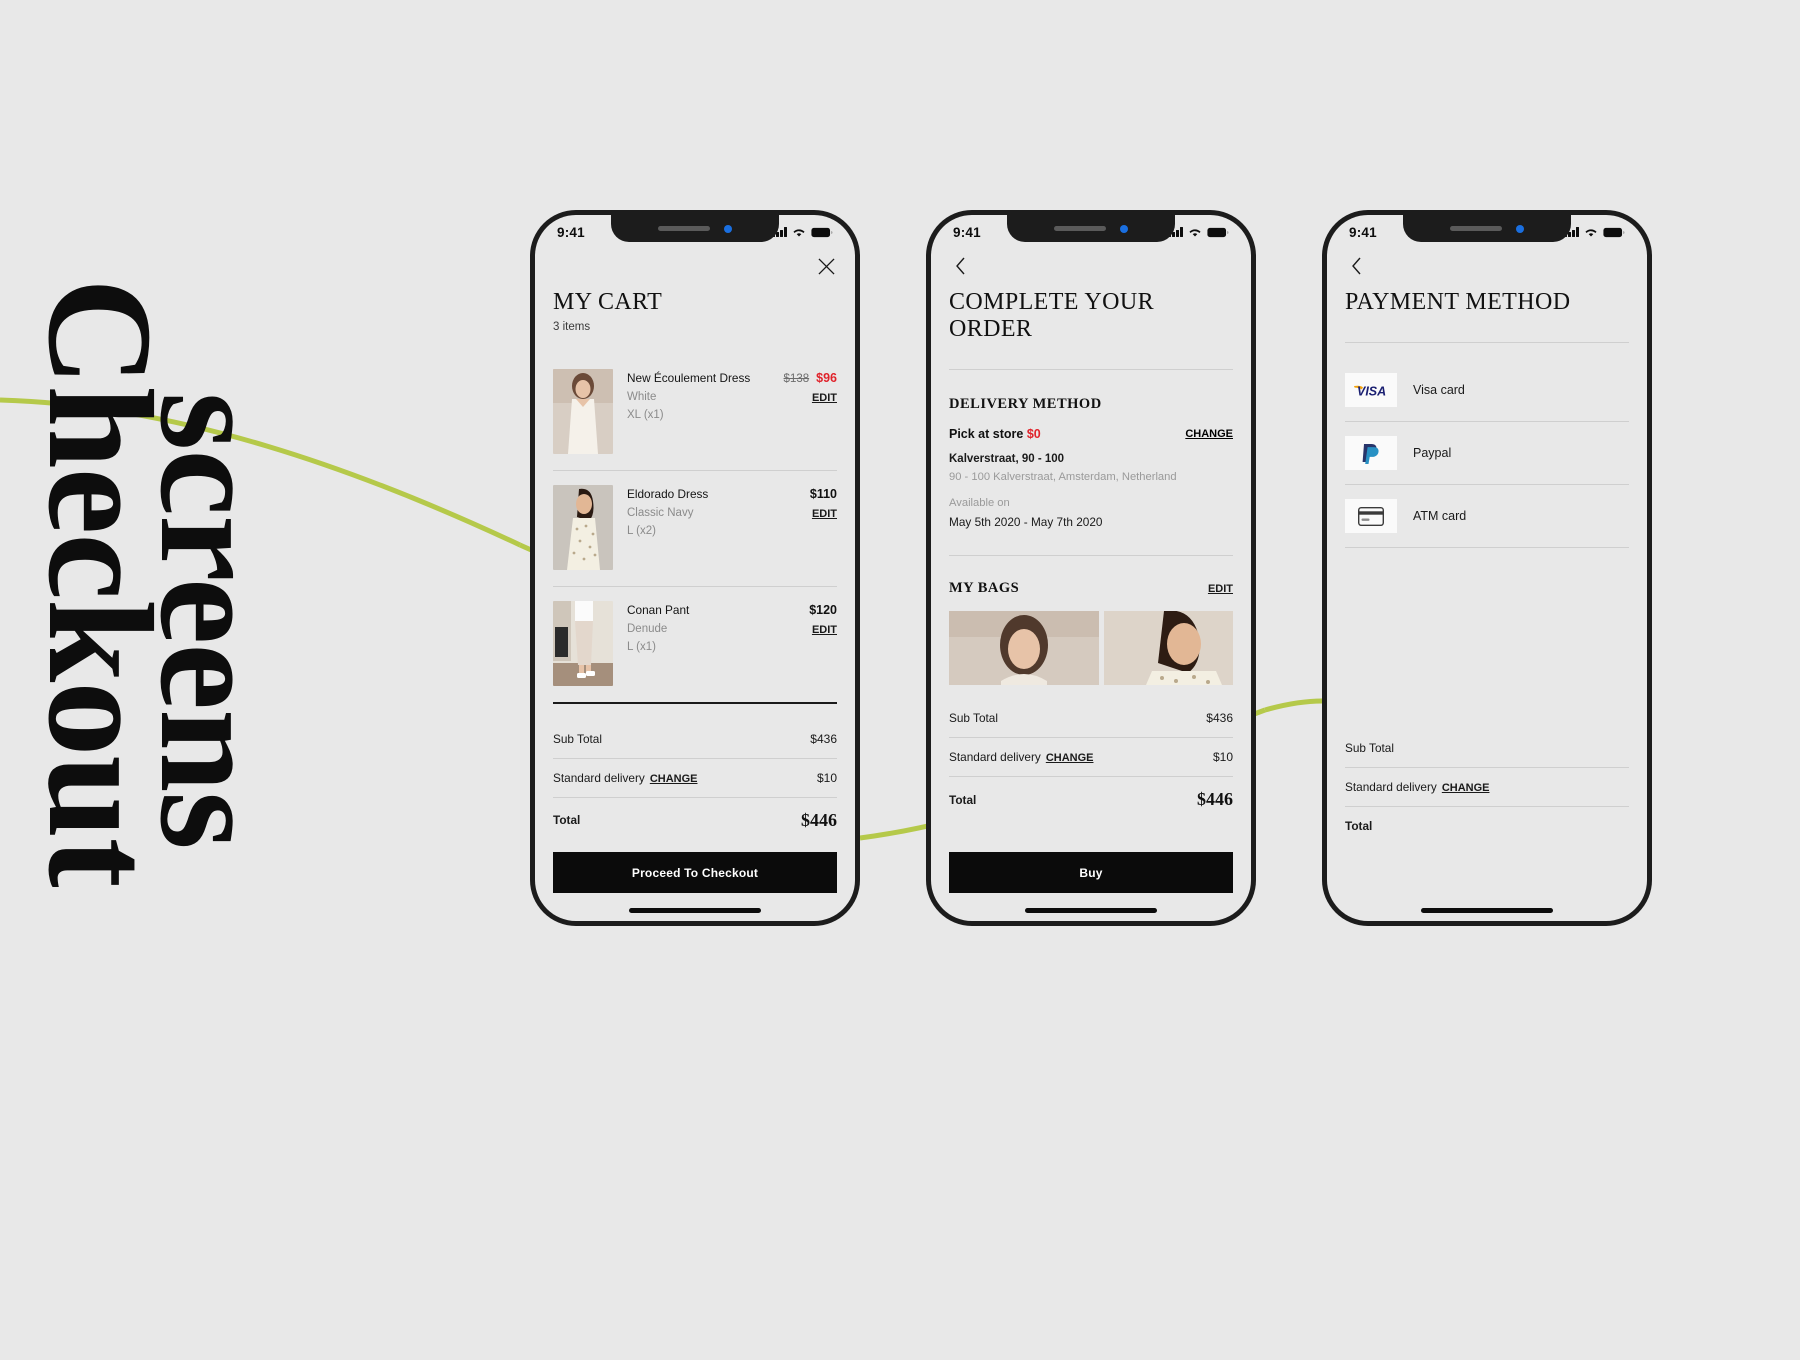  I want to click on product-info: New Écoulement Dress White XL (x1), so click(698, 411).